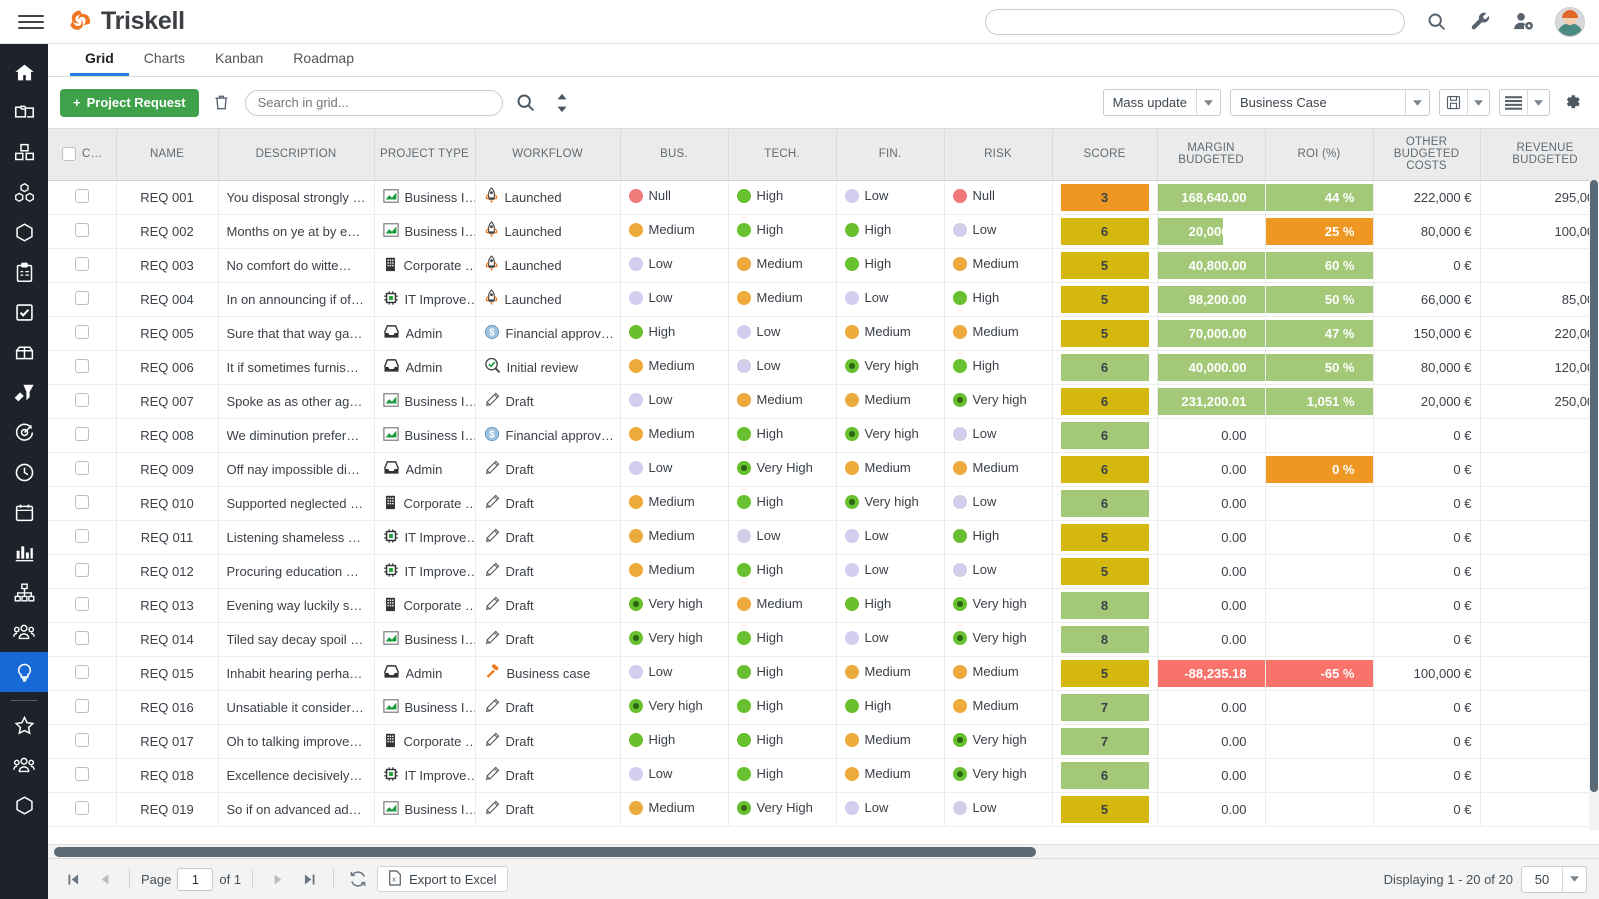 The height and width of the screenshot is (899, 1599). I want to click on sidebar-item-modules, so click(24, 805).